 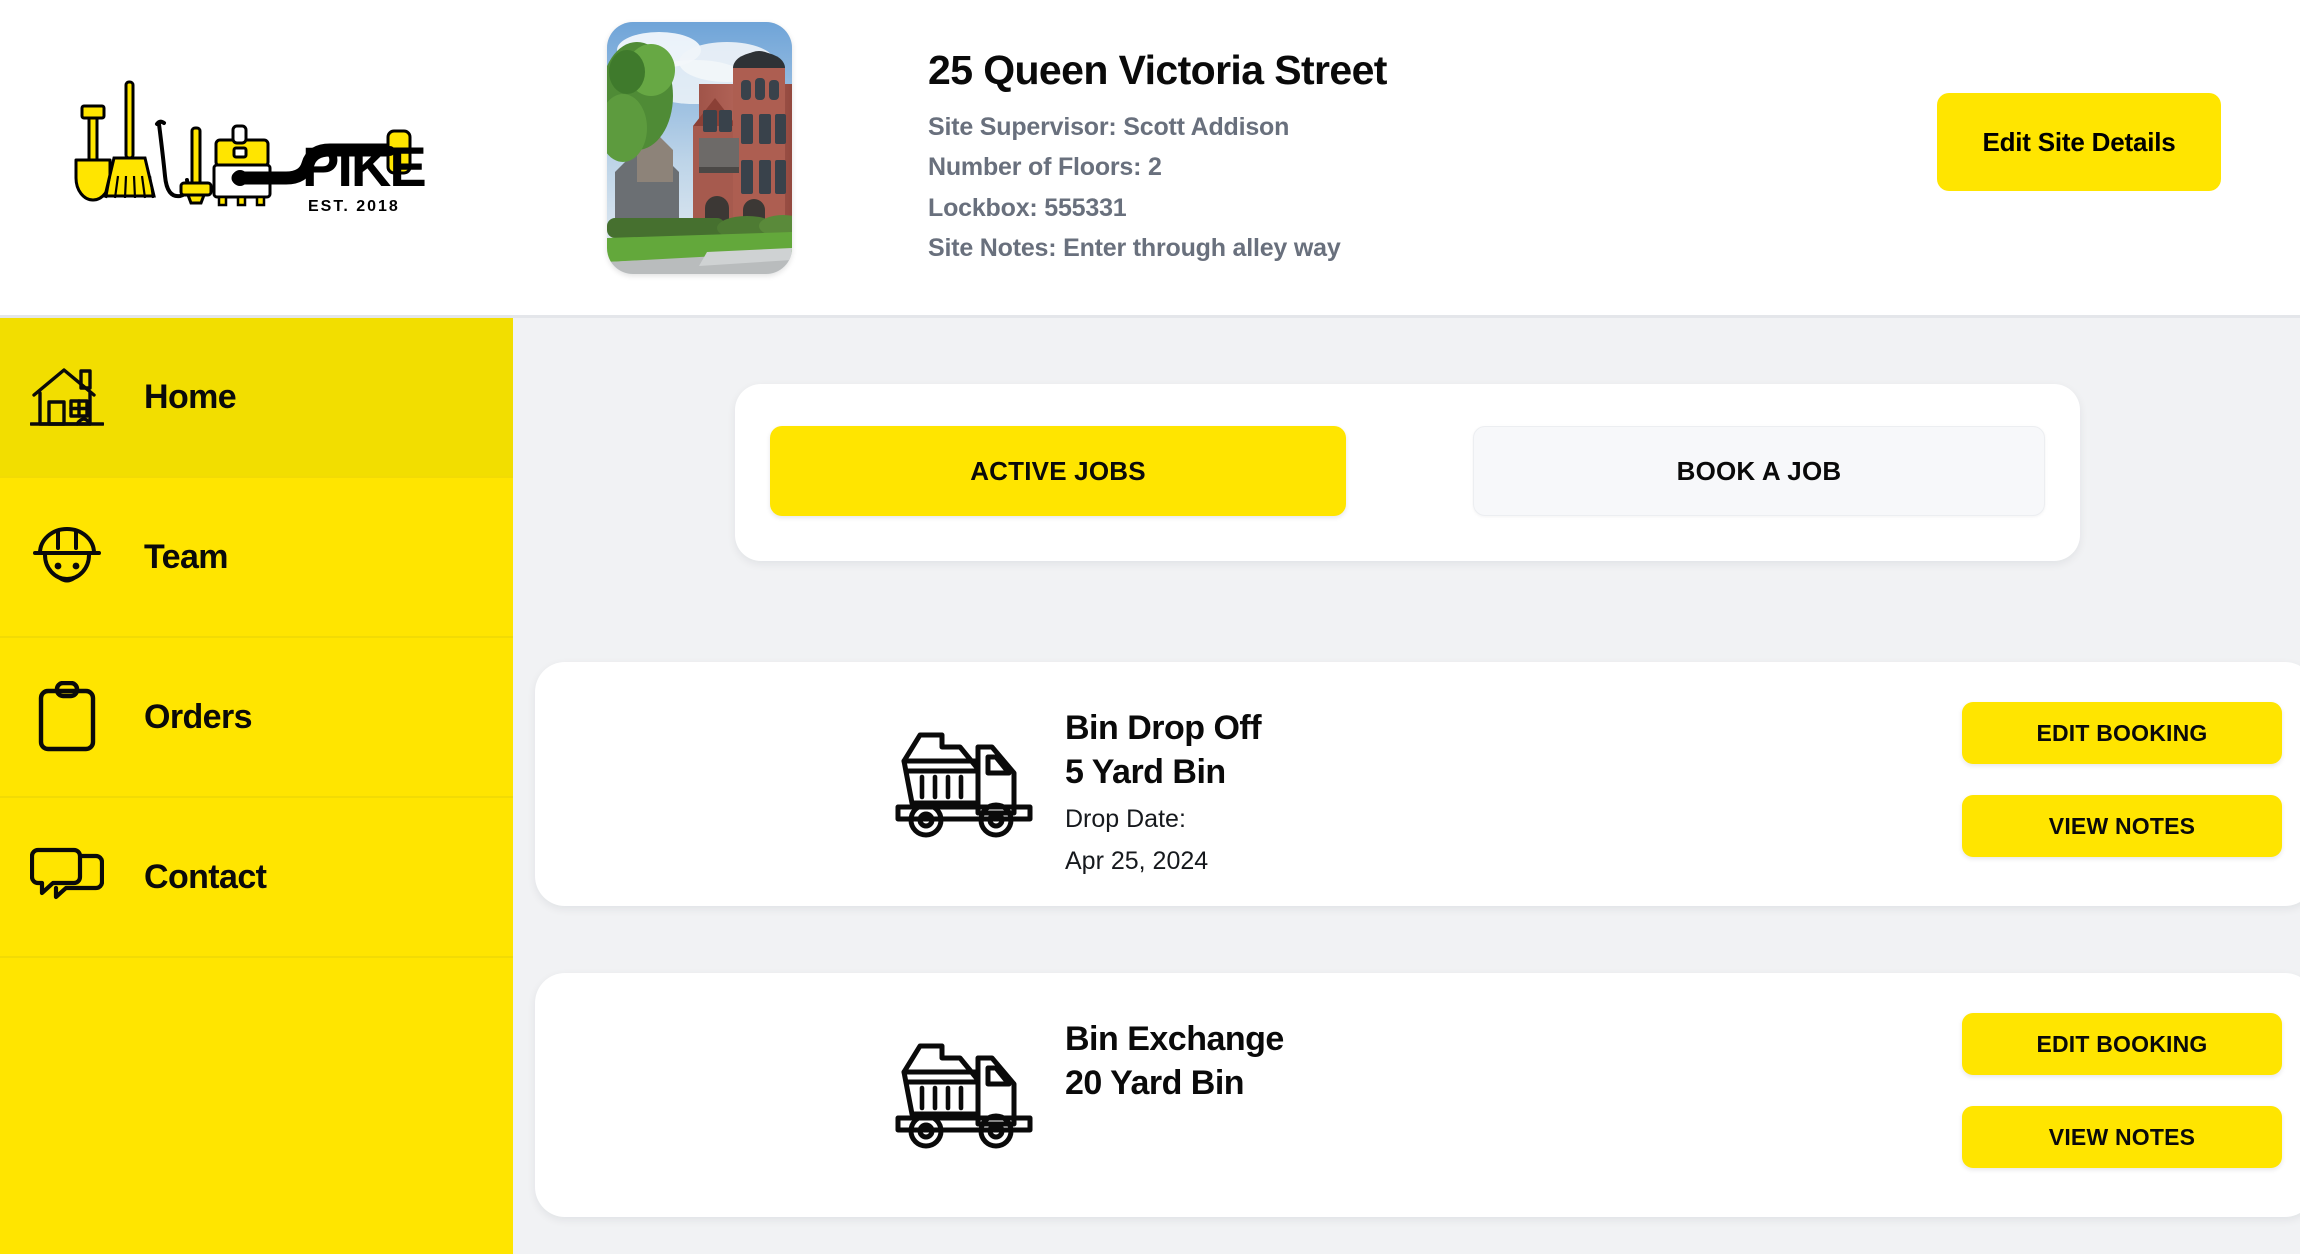 I want to click on site-detail-lockbox: Lockbox: 555331, so click(x=1027, y=207).